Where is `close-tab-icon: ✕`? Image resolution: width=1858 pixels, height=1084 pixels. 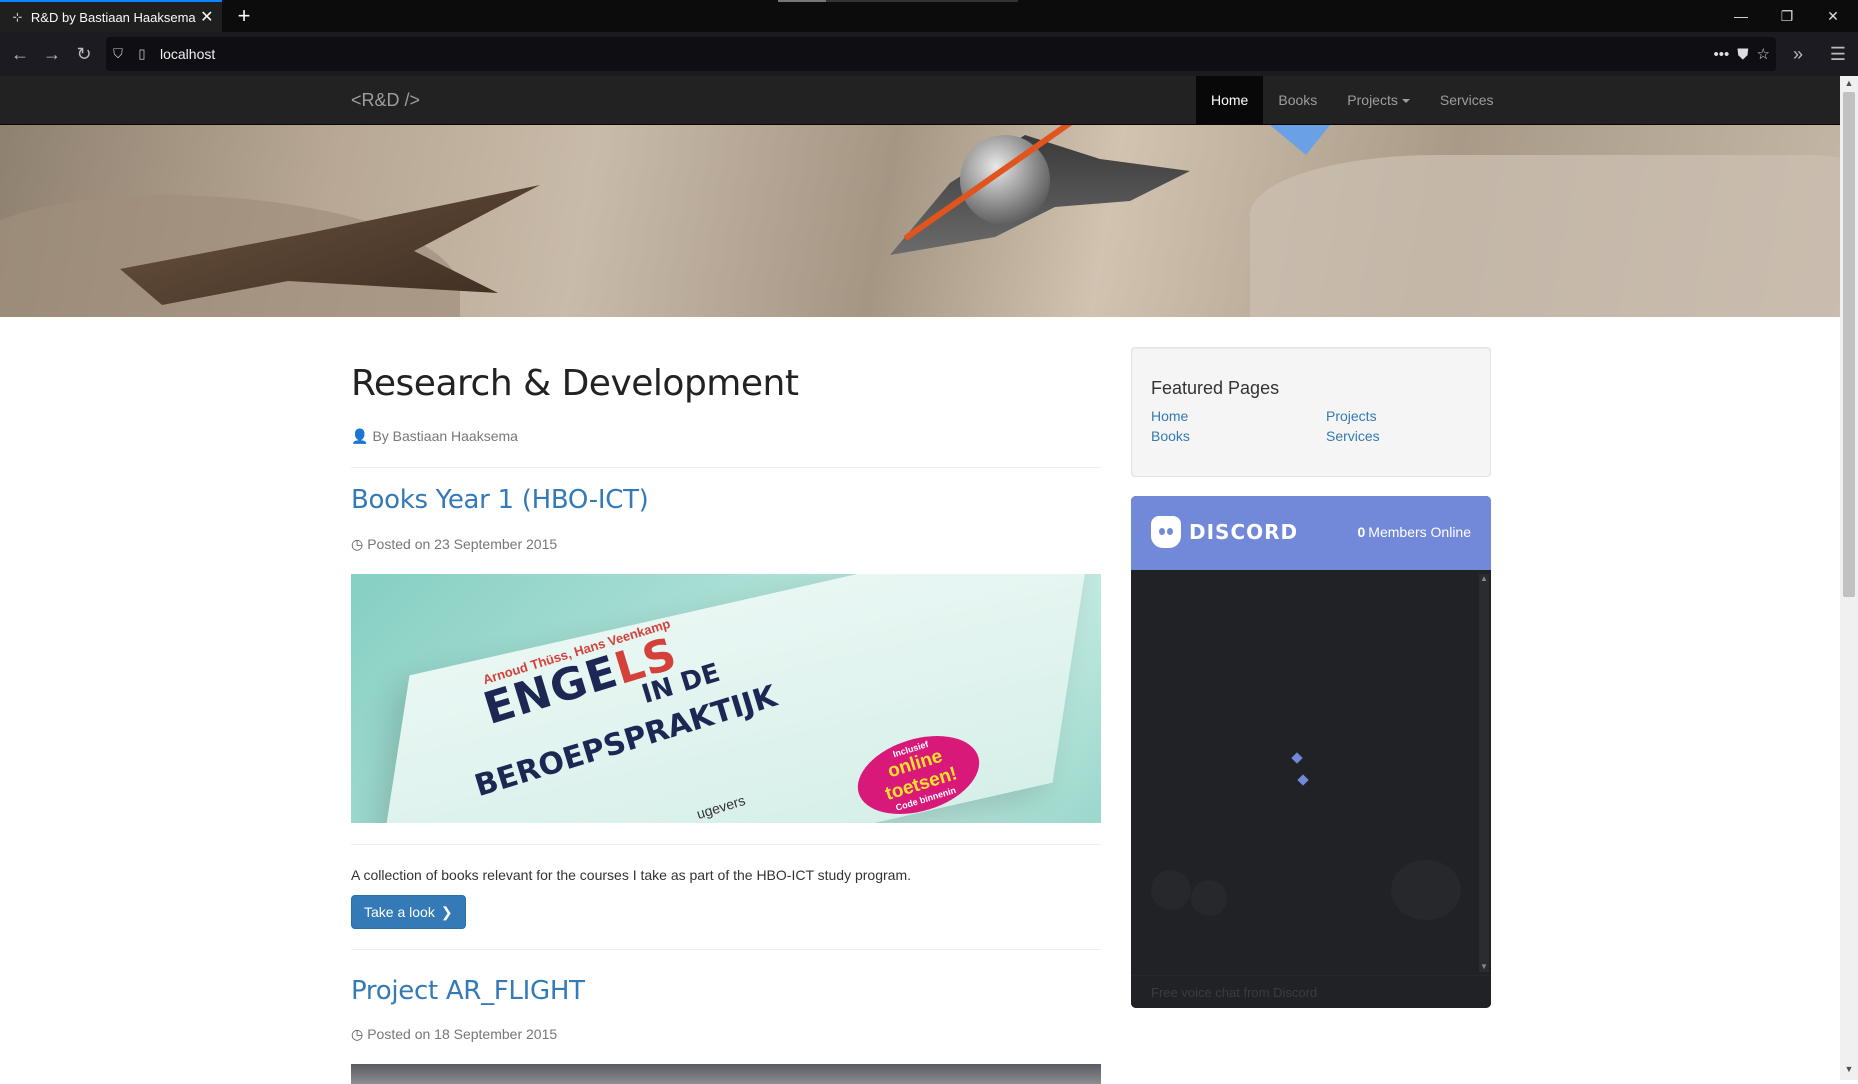
close-tab-icon: ✕ is located at coordinates (207, 17).